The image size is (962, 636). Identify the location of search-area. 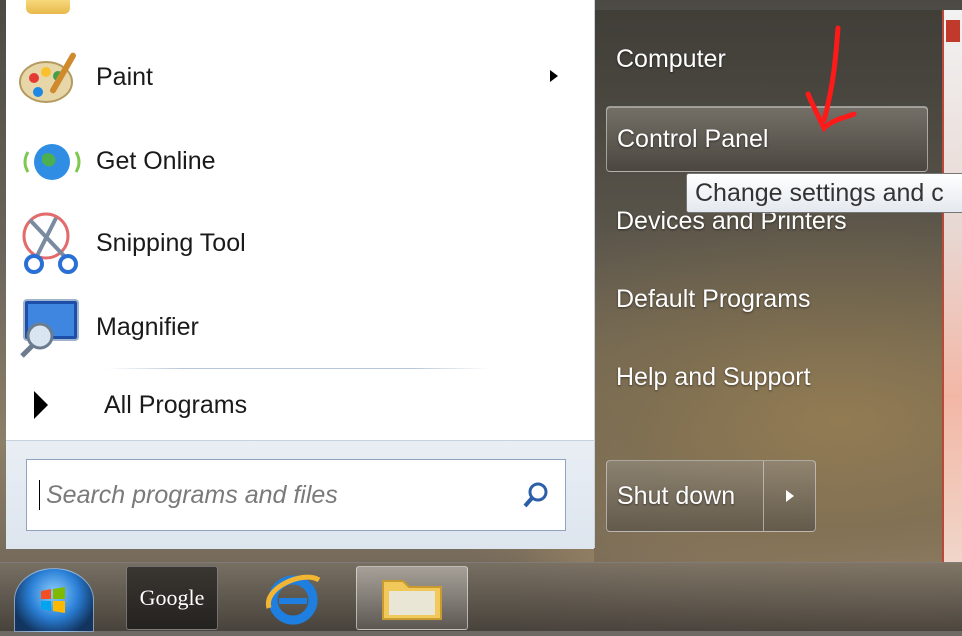
(300, 494).